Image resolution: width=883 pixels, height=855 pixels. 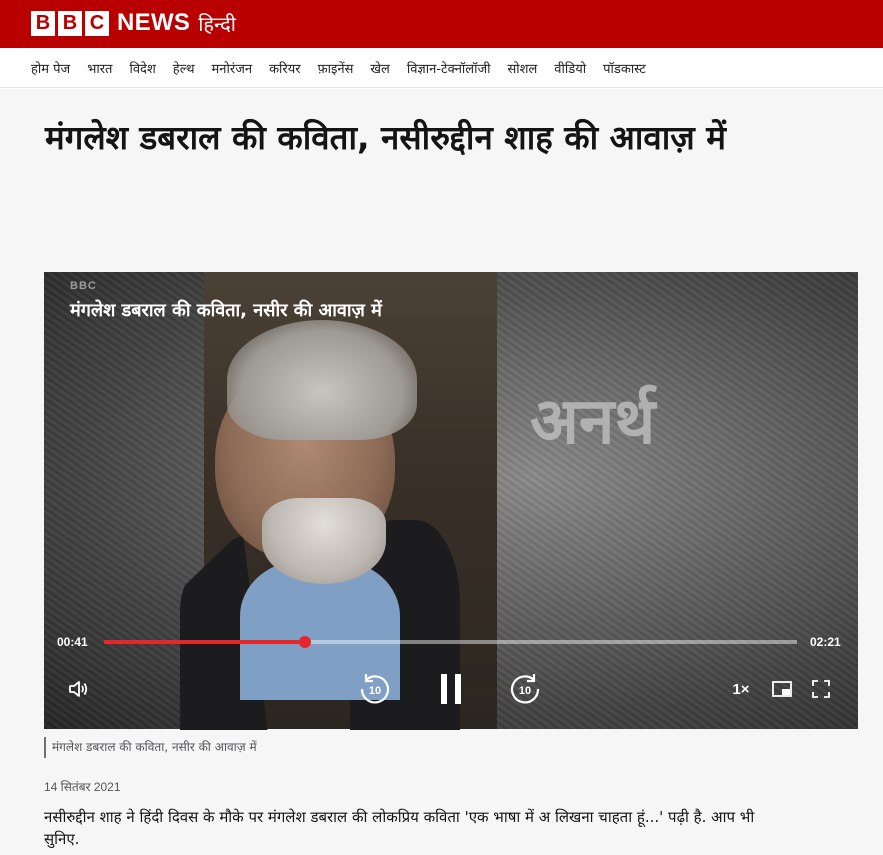 I want to click on volume-icon, so click(x=79, y=689).